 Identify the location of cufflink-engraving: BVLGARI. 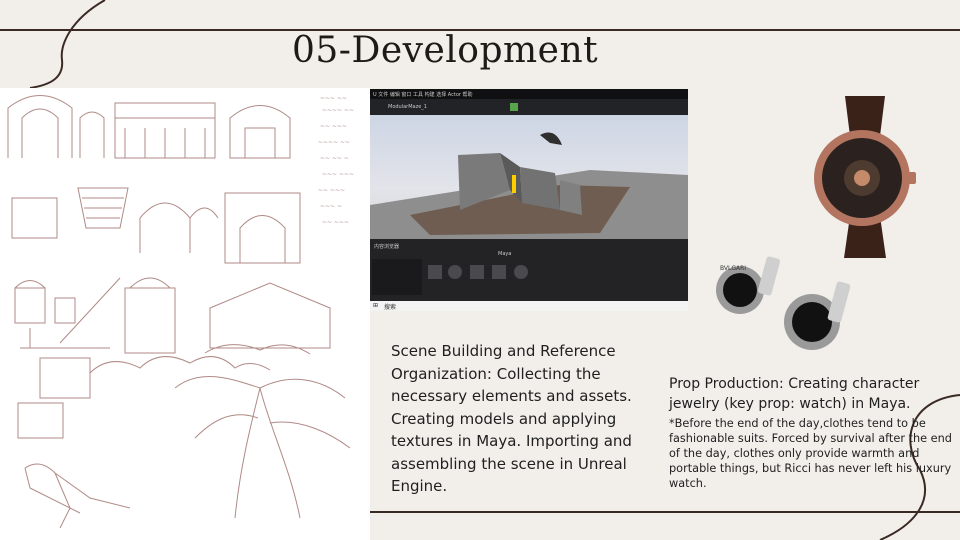
(733, 268).